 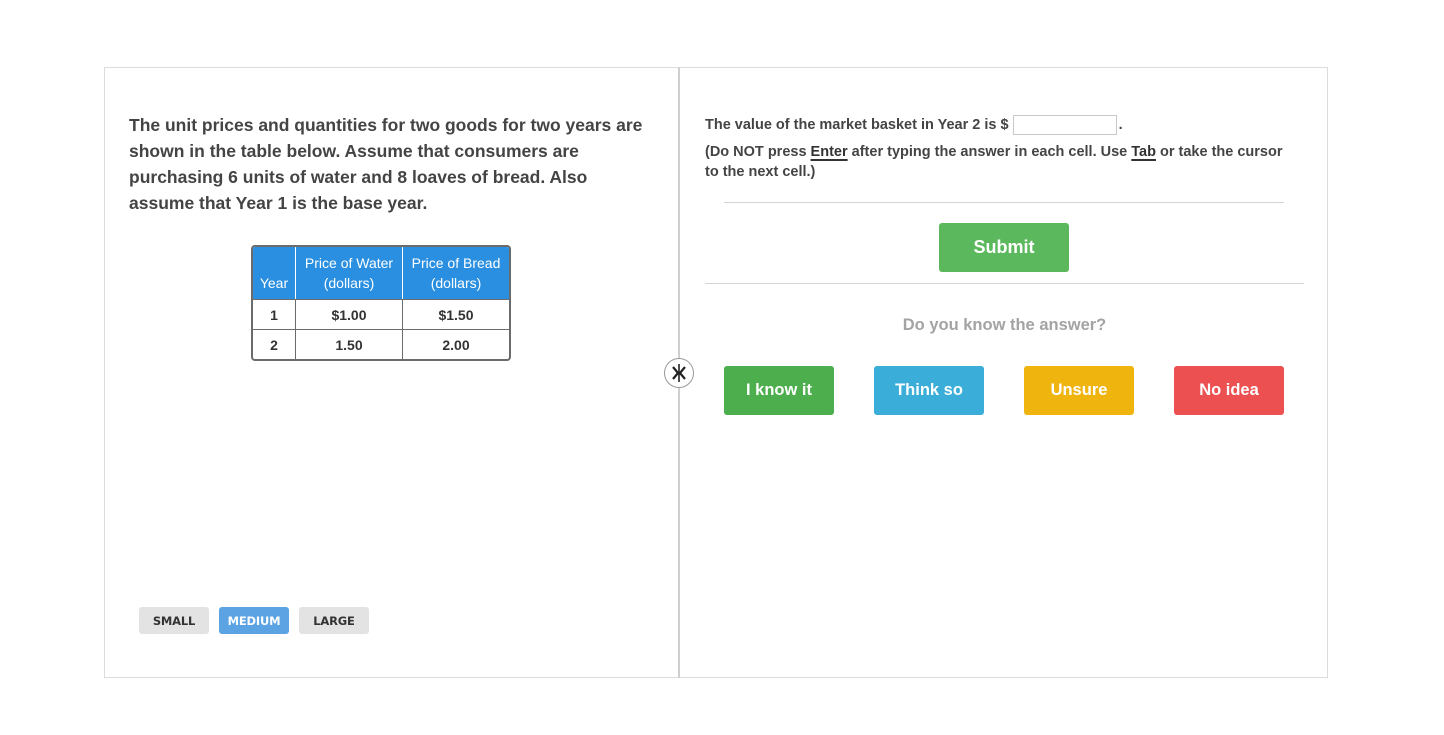 I want to click on collapse-arrows-icon, so click(x=679, y=373).